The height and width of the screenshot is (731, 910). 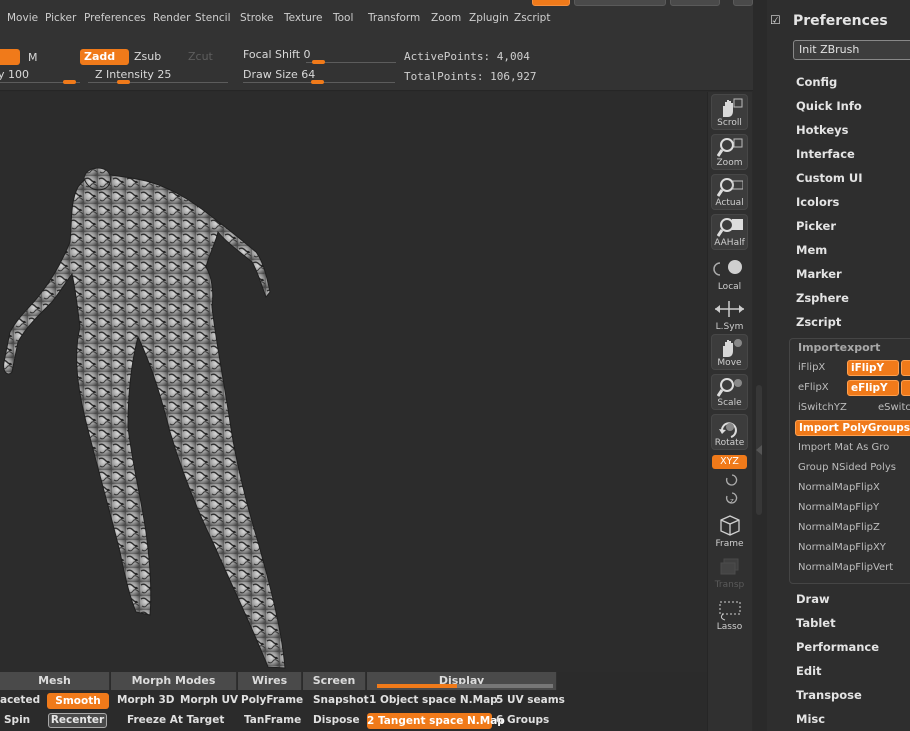 I want to click on dispose-button: Dispose, so click(x=336, y=720).